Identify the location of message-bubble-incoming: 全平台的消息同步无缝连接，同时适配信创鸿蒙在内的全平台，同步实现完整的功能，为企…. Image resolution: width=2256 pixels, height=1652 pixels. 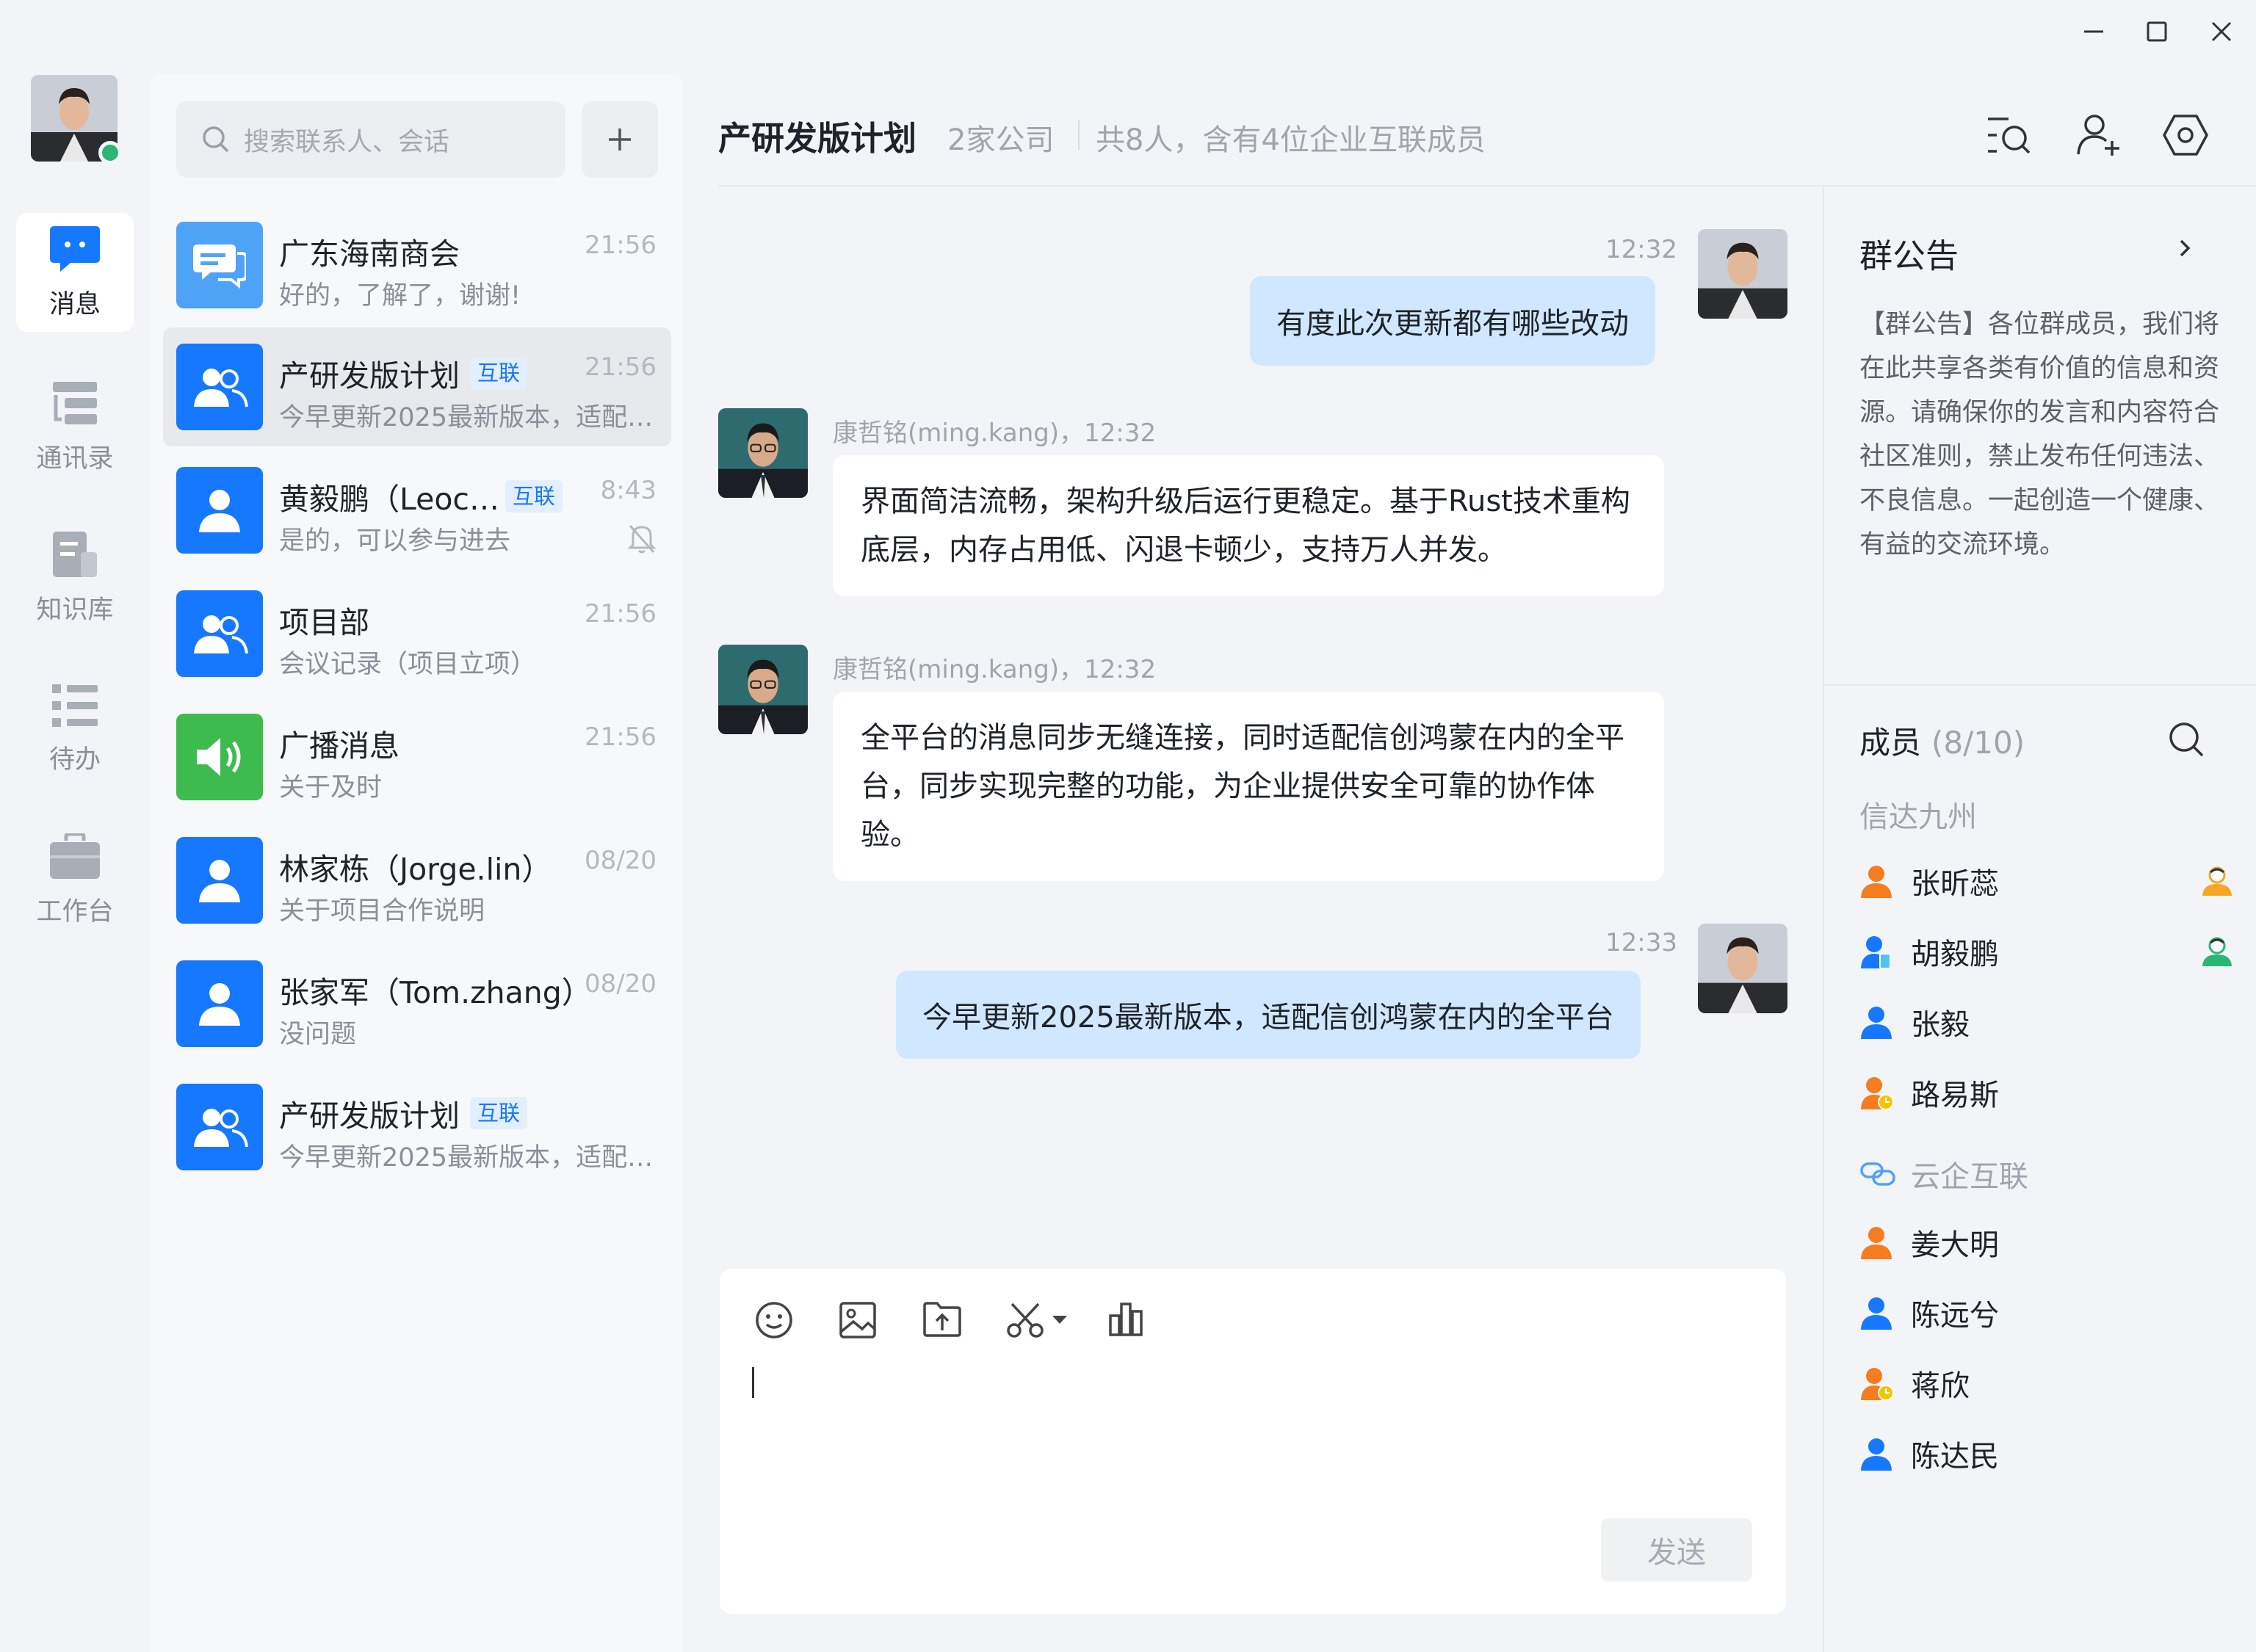
(1248, 786).